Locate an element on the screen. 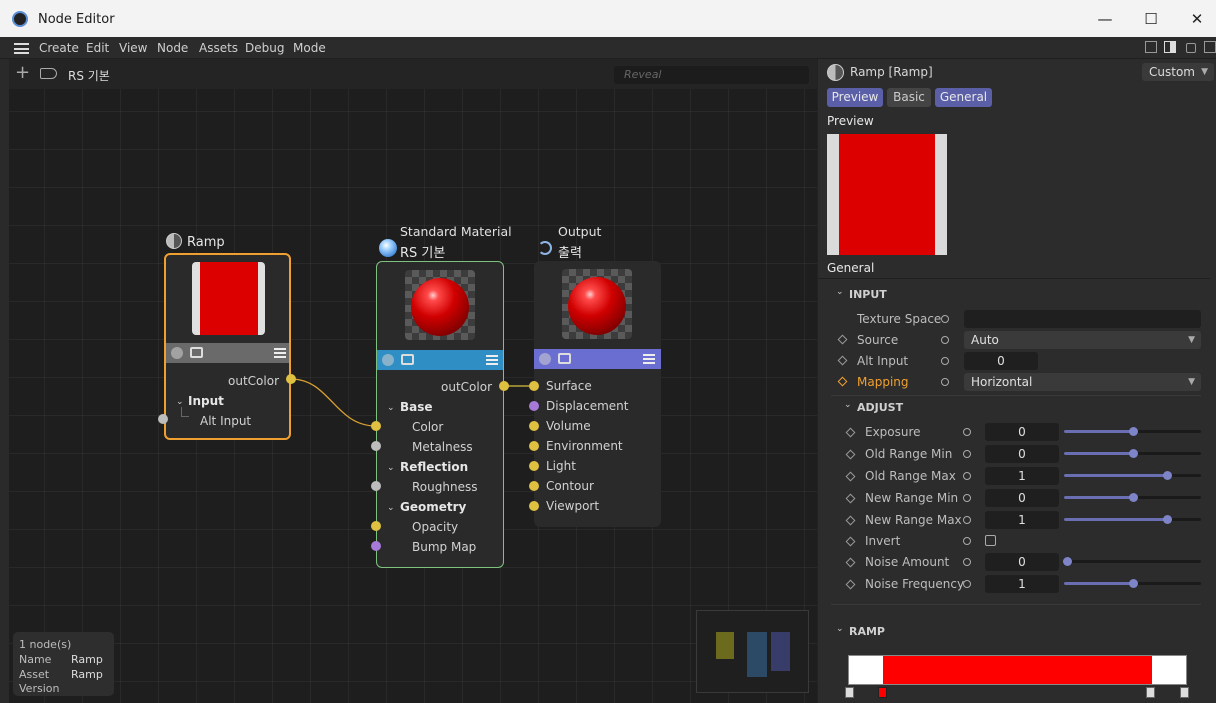 The width and height of the screenshot is (1216, 703). output-displacement-socket is located at coordinates (534, 406).